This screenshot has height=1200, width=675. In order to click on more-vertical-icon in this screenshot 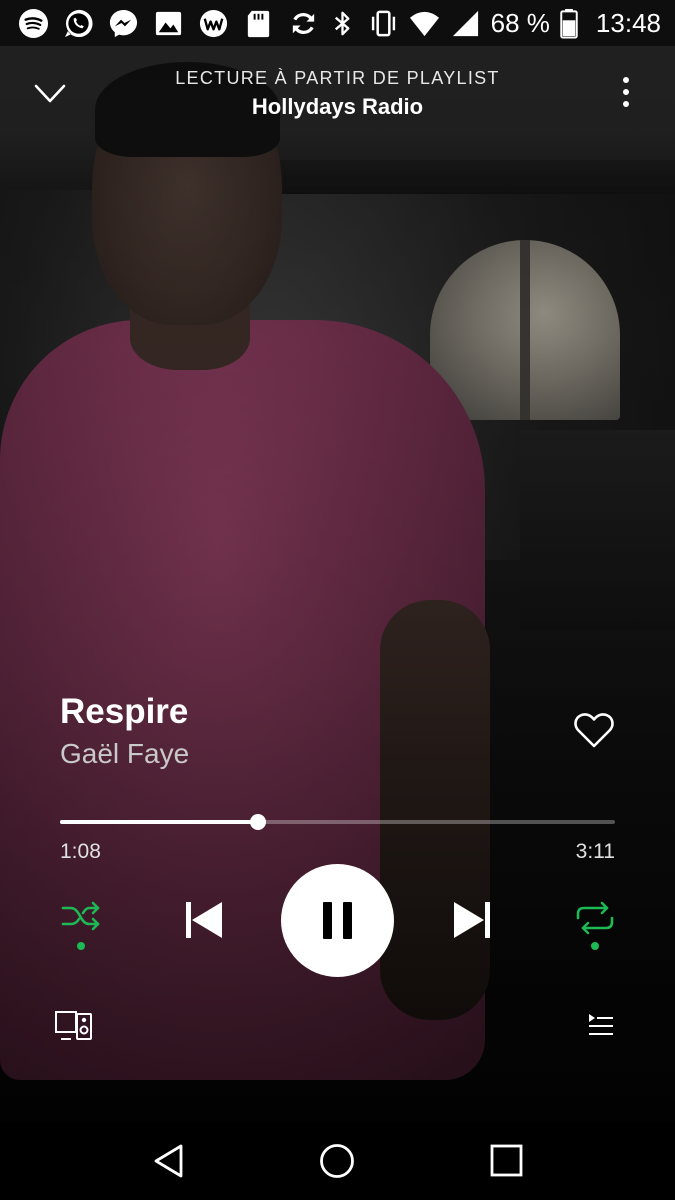, I will do `click(626, 92)`.